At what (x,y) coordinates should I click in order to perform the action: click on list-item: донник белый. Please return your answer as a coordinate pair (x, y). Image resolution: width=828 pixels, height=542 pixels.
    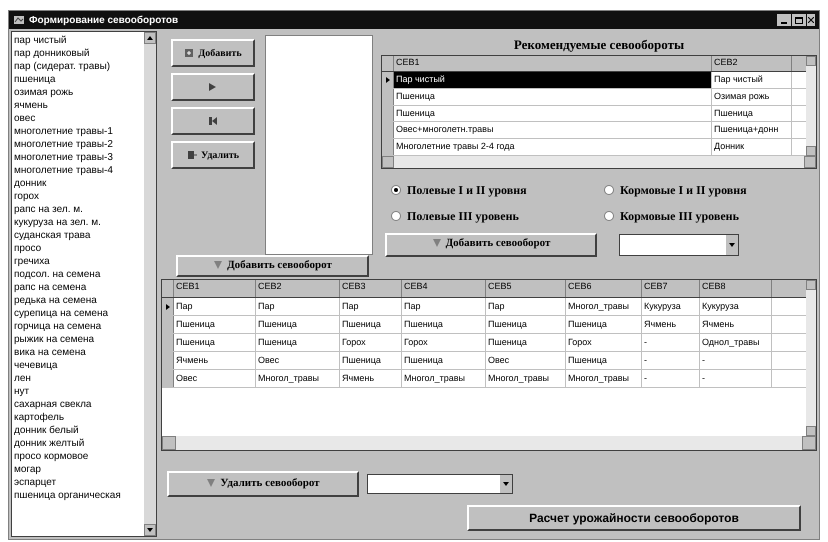
    Looking at the image, I should click on (79, 430).